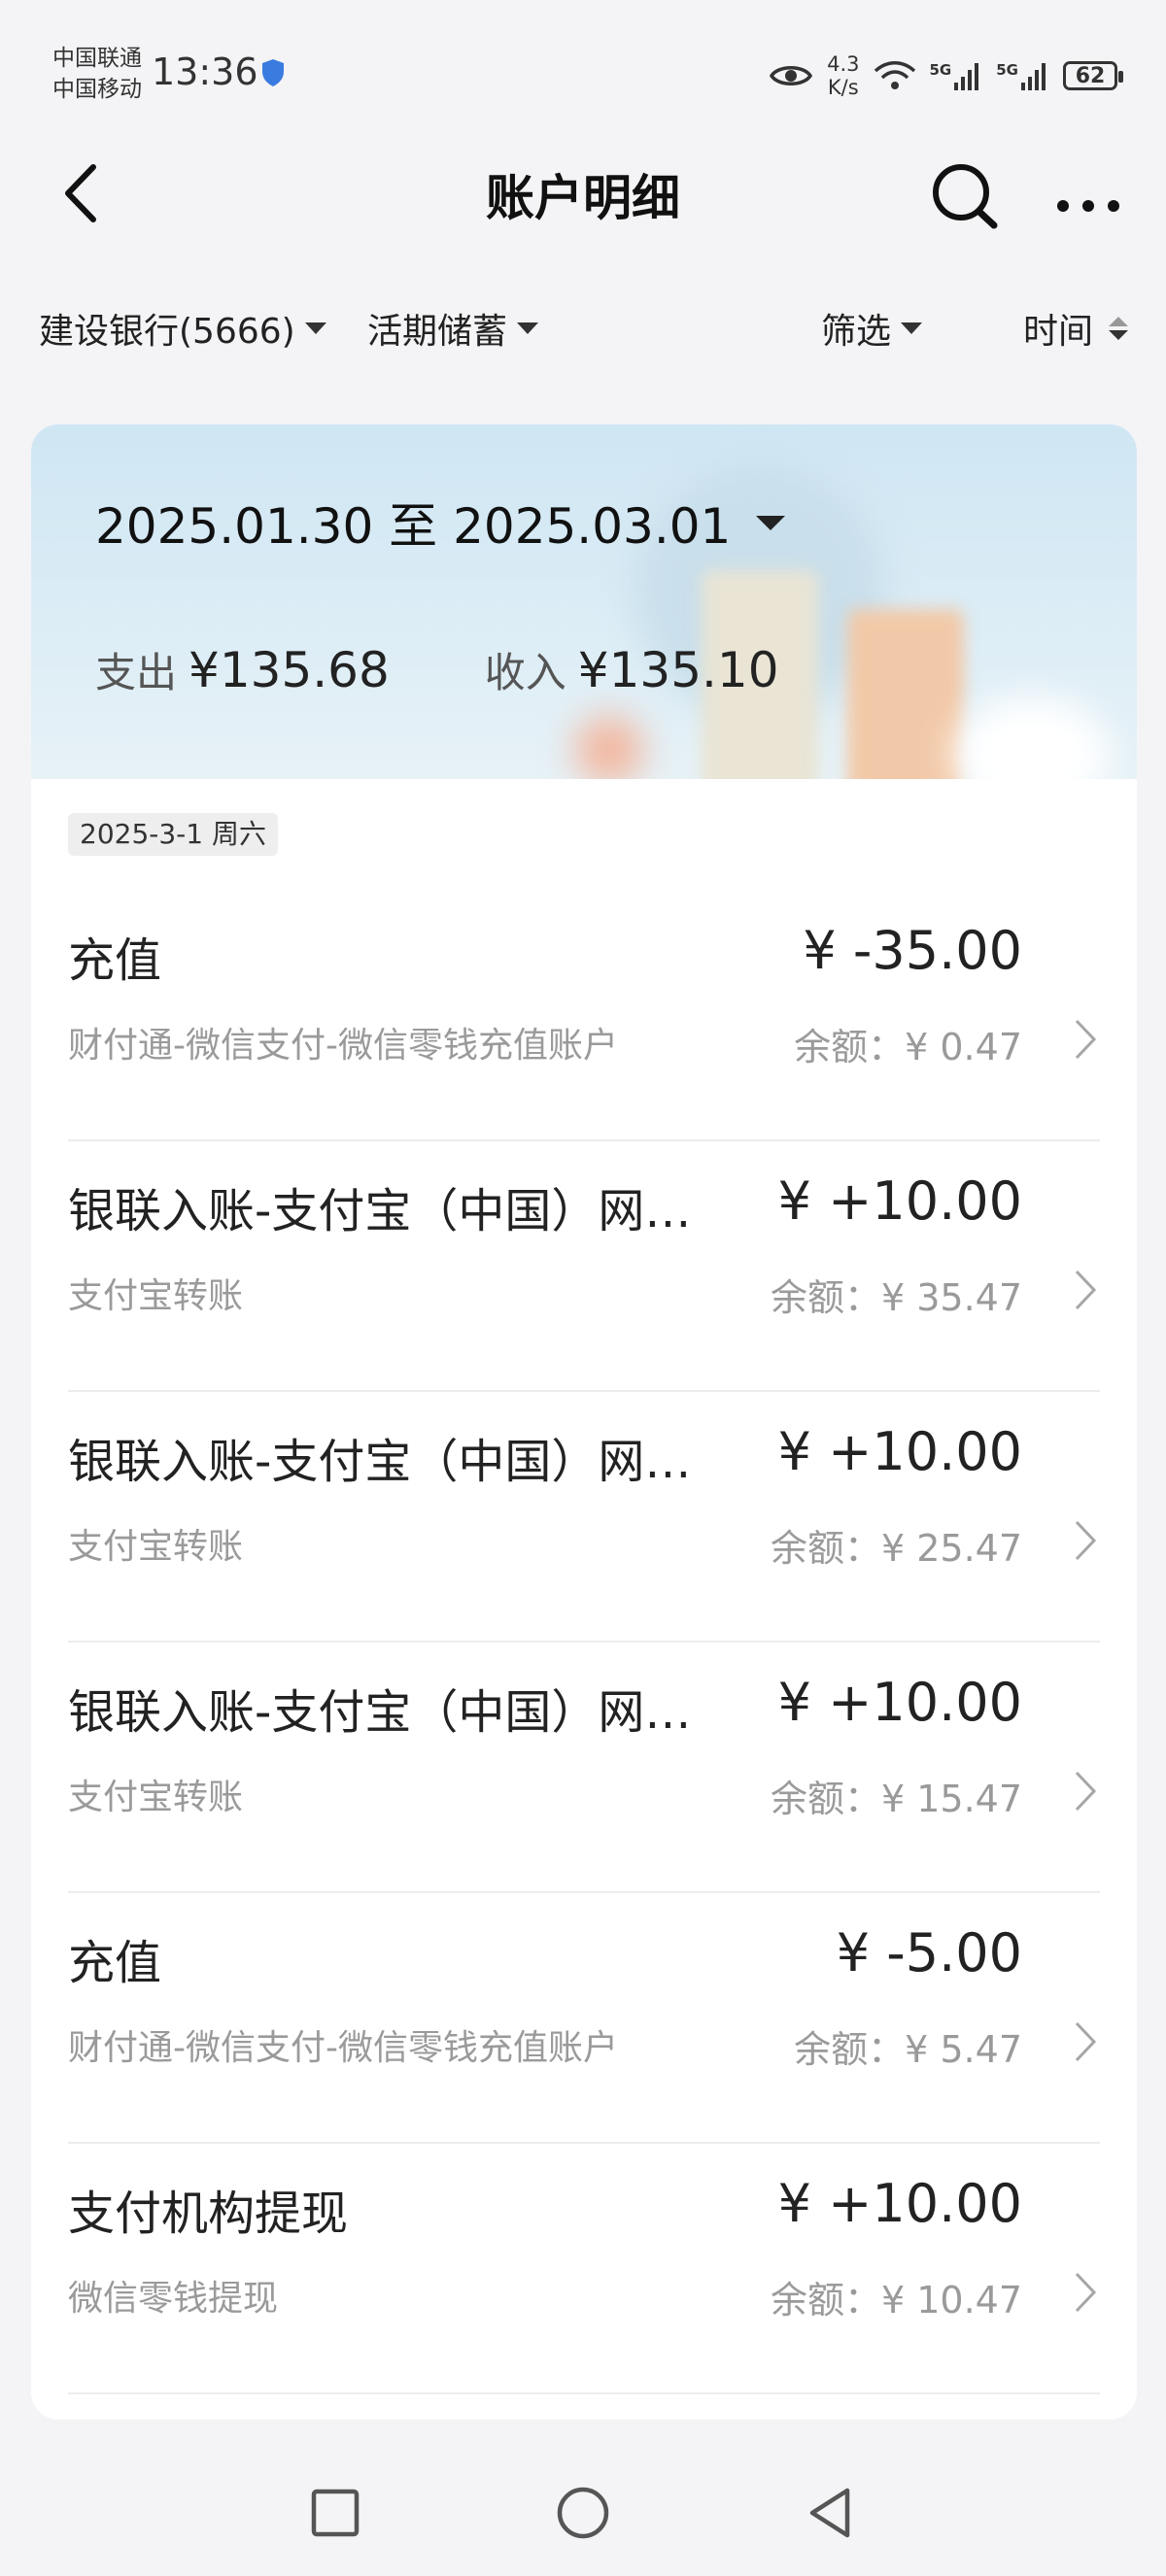 The width and height of the screenshot is (1166, 2576). I want to click on transaction-balance: 余额：¥ 35.47, so click(896, 1297).